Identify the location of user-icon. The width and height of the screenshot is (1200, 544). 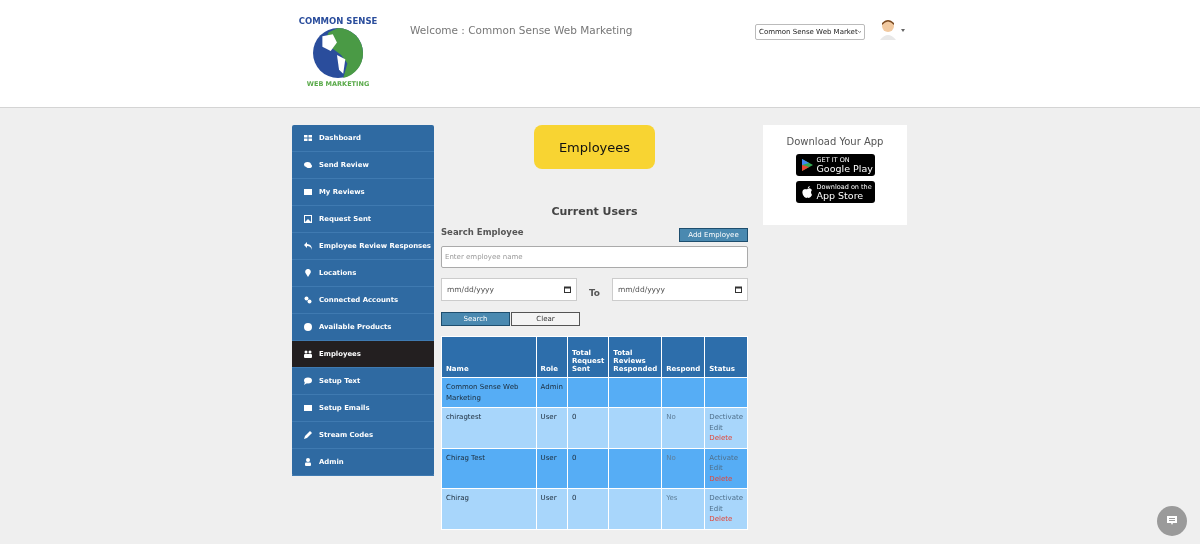
(308, 462).